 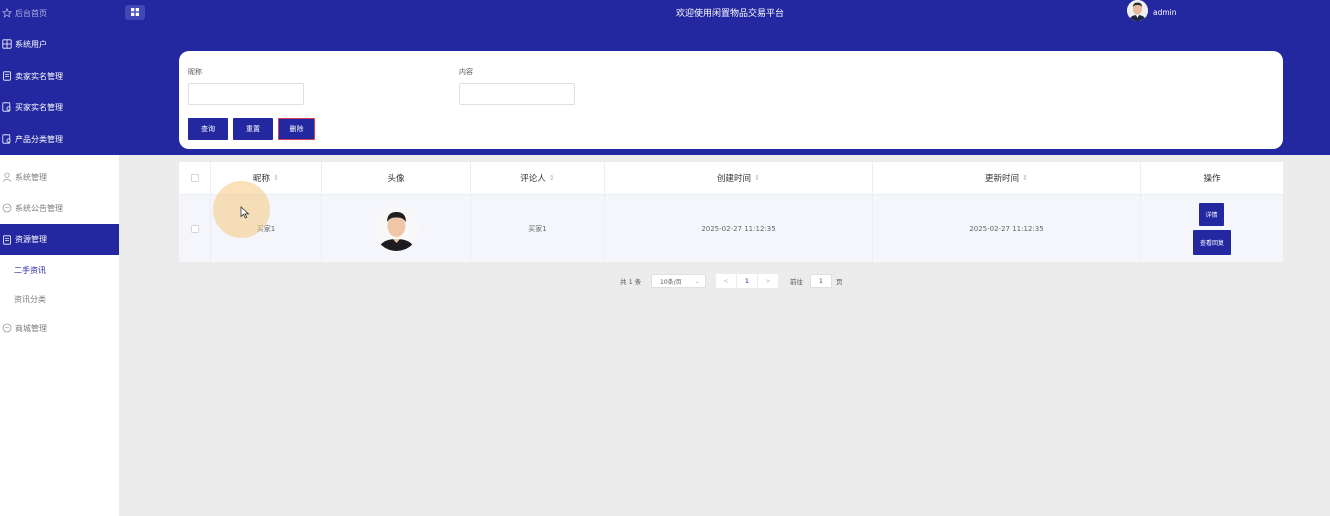 I want to click on menu-toggle-button, so click(x=135, y=12).